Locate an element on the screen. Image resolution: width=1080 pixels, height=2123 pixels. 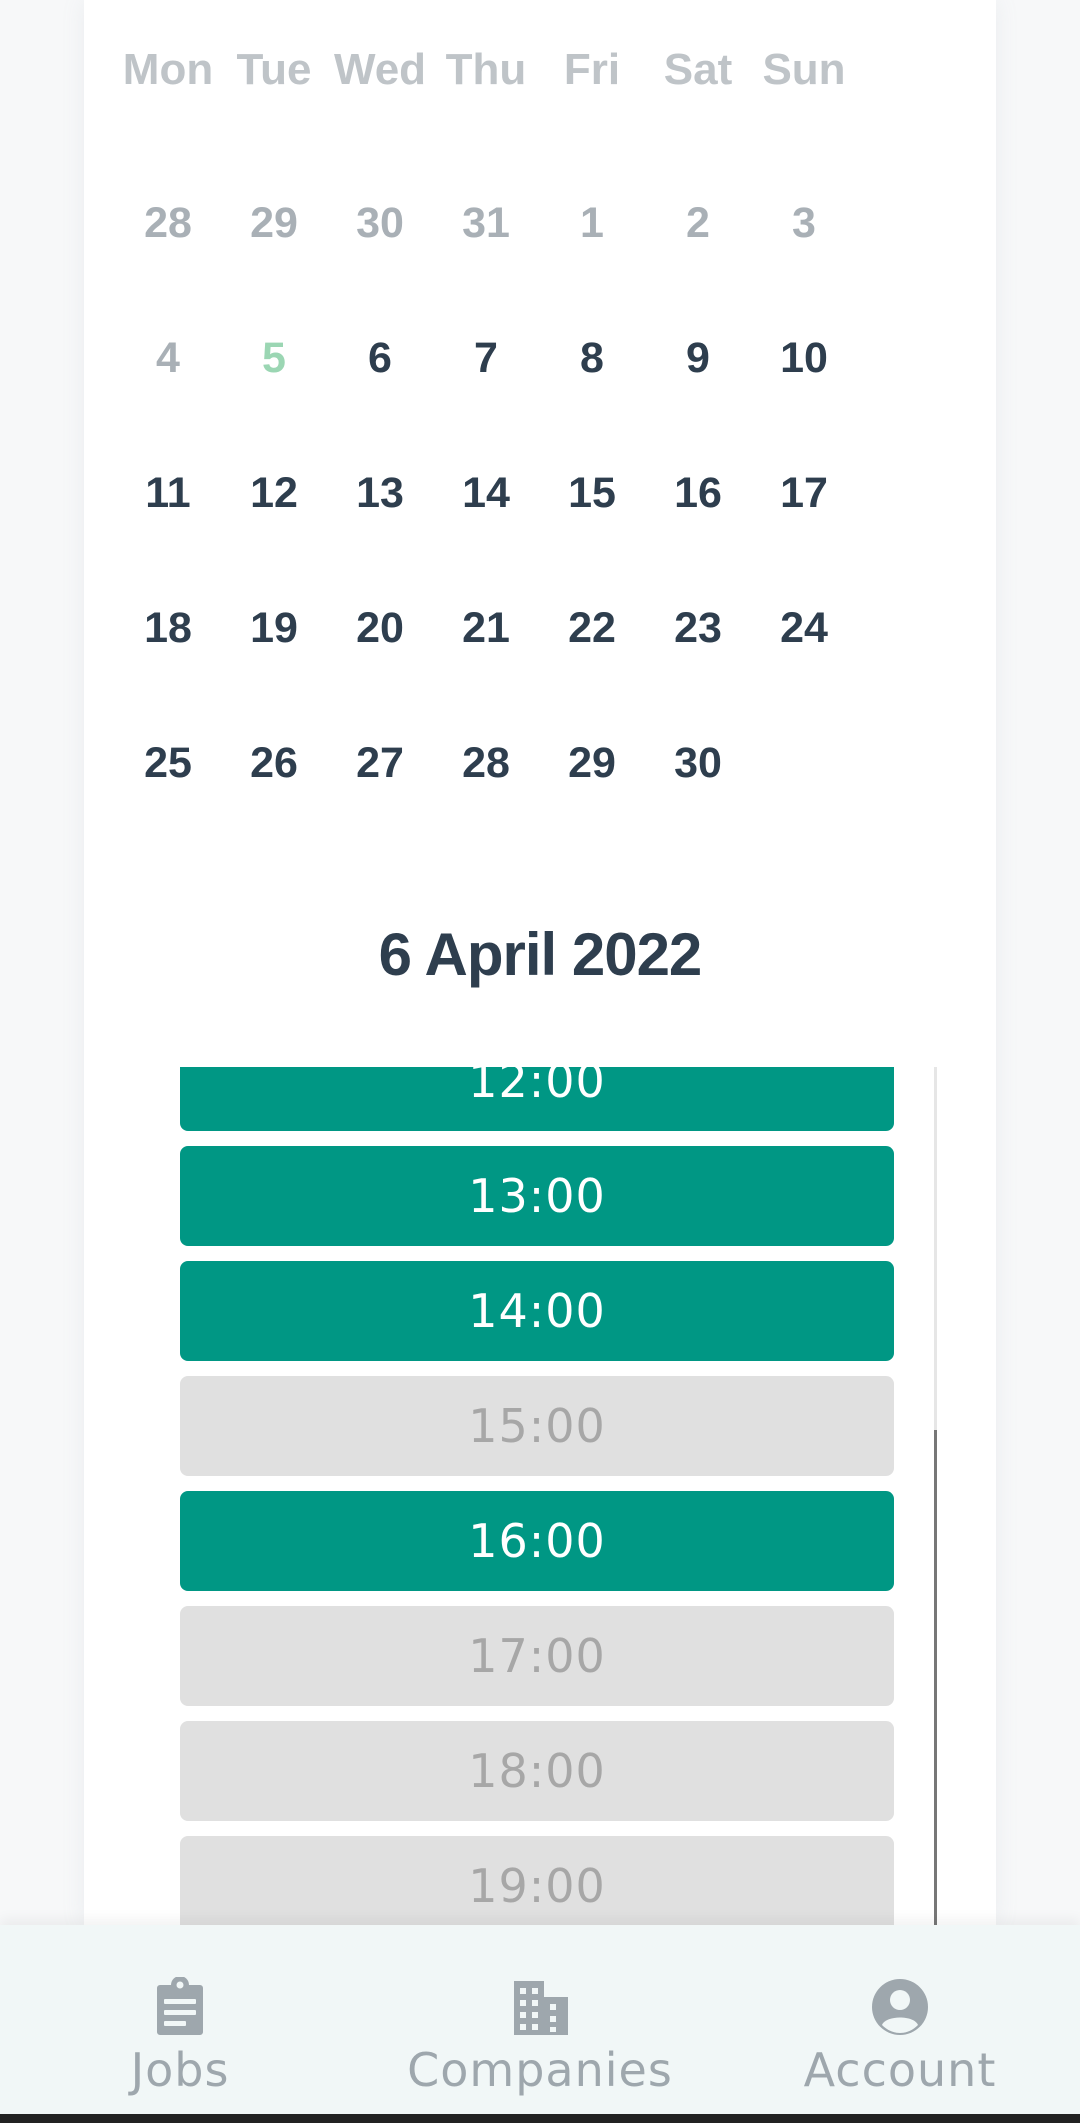
nav-item-companies: Companies is located at coordinates (540, 2019).